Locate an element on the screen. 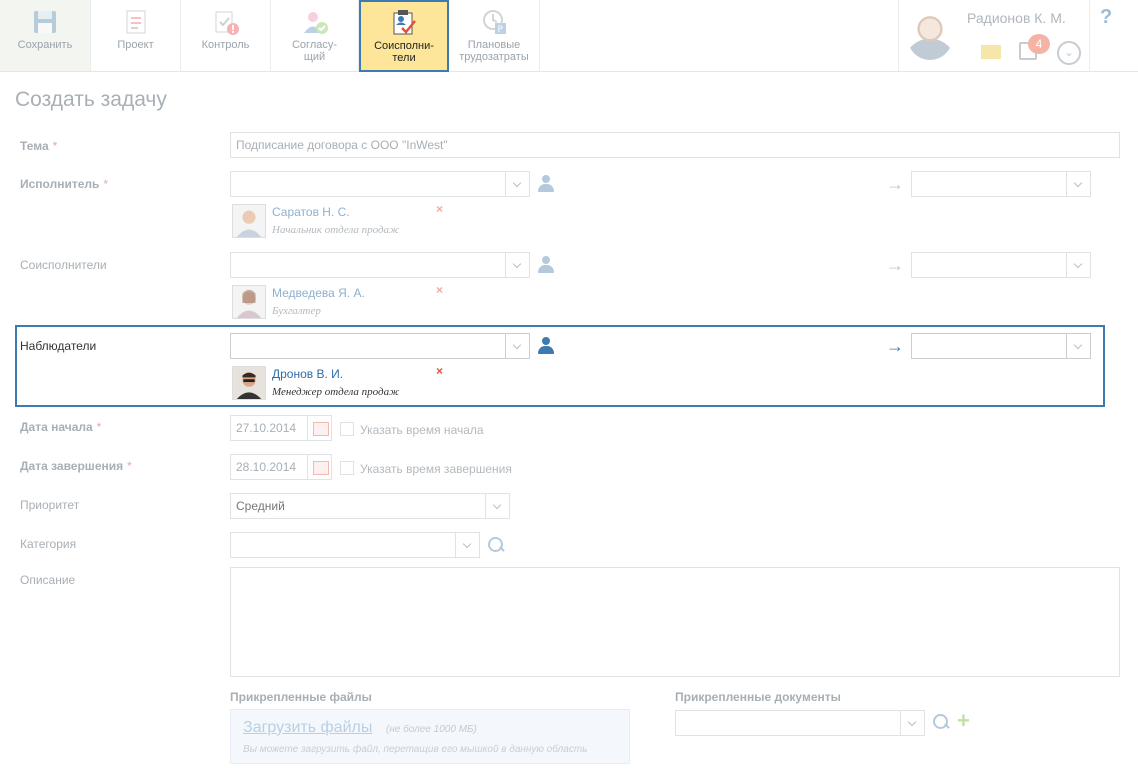  attached-files-title: Прикрепленные файлы is located at coordinates (301, 697).